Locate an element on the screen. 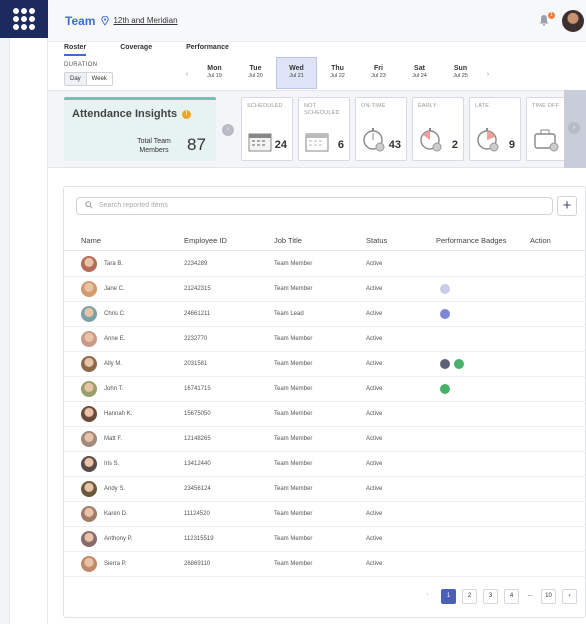 The height and width of the screenshot is (624, 586). table-row: Hannah K. 15675050 Team Member Active is located at coordinates (325, 414).